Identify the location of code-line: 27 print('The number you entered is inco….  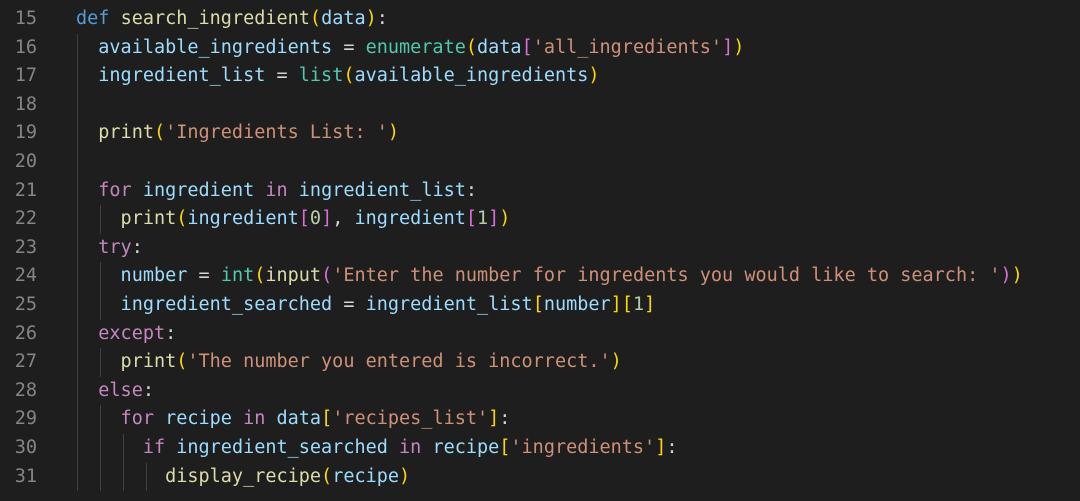
(540, 362).